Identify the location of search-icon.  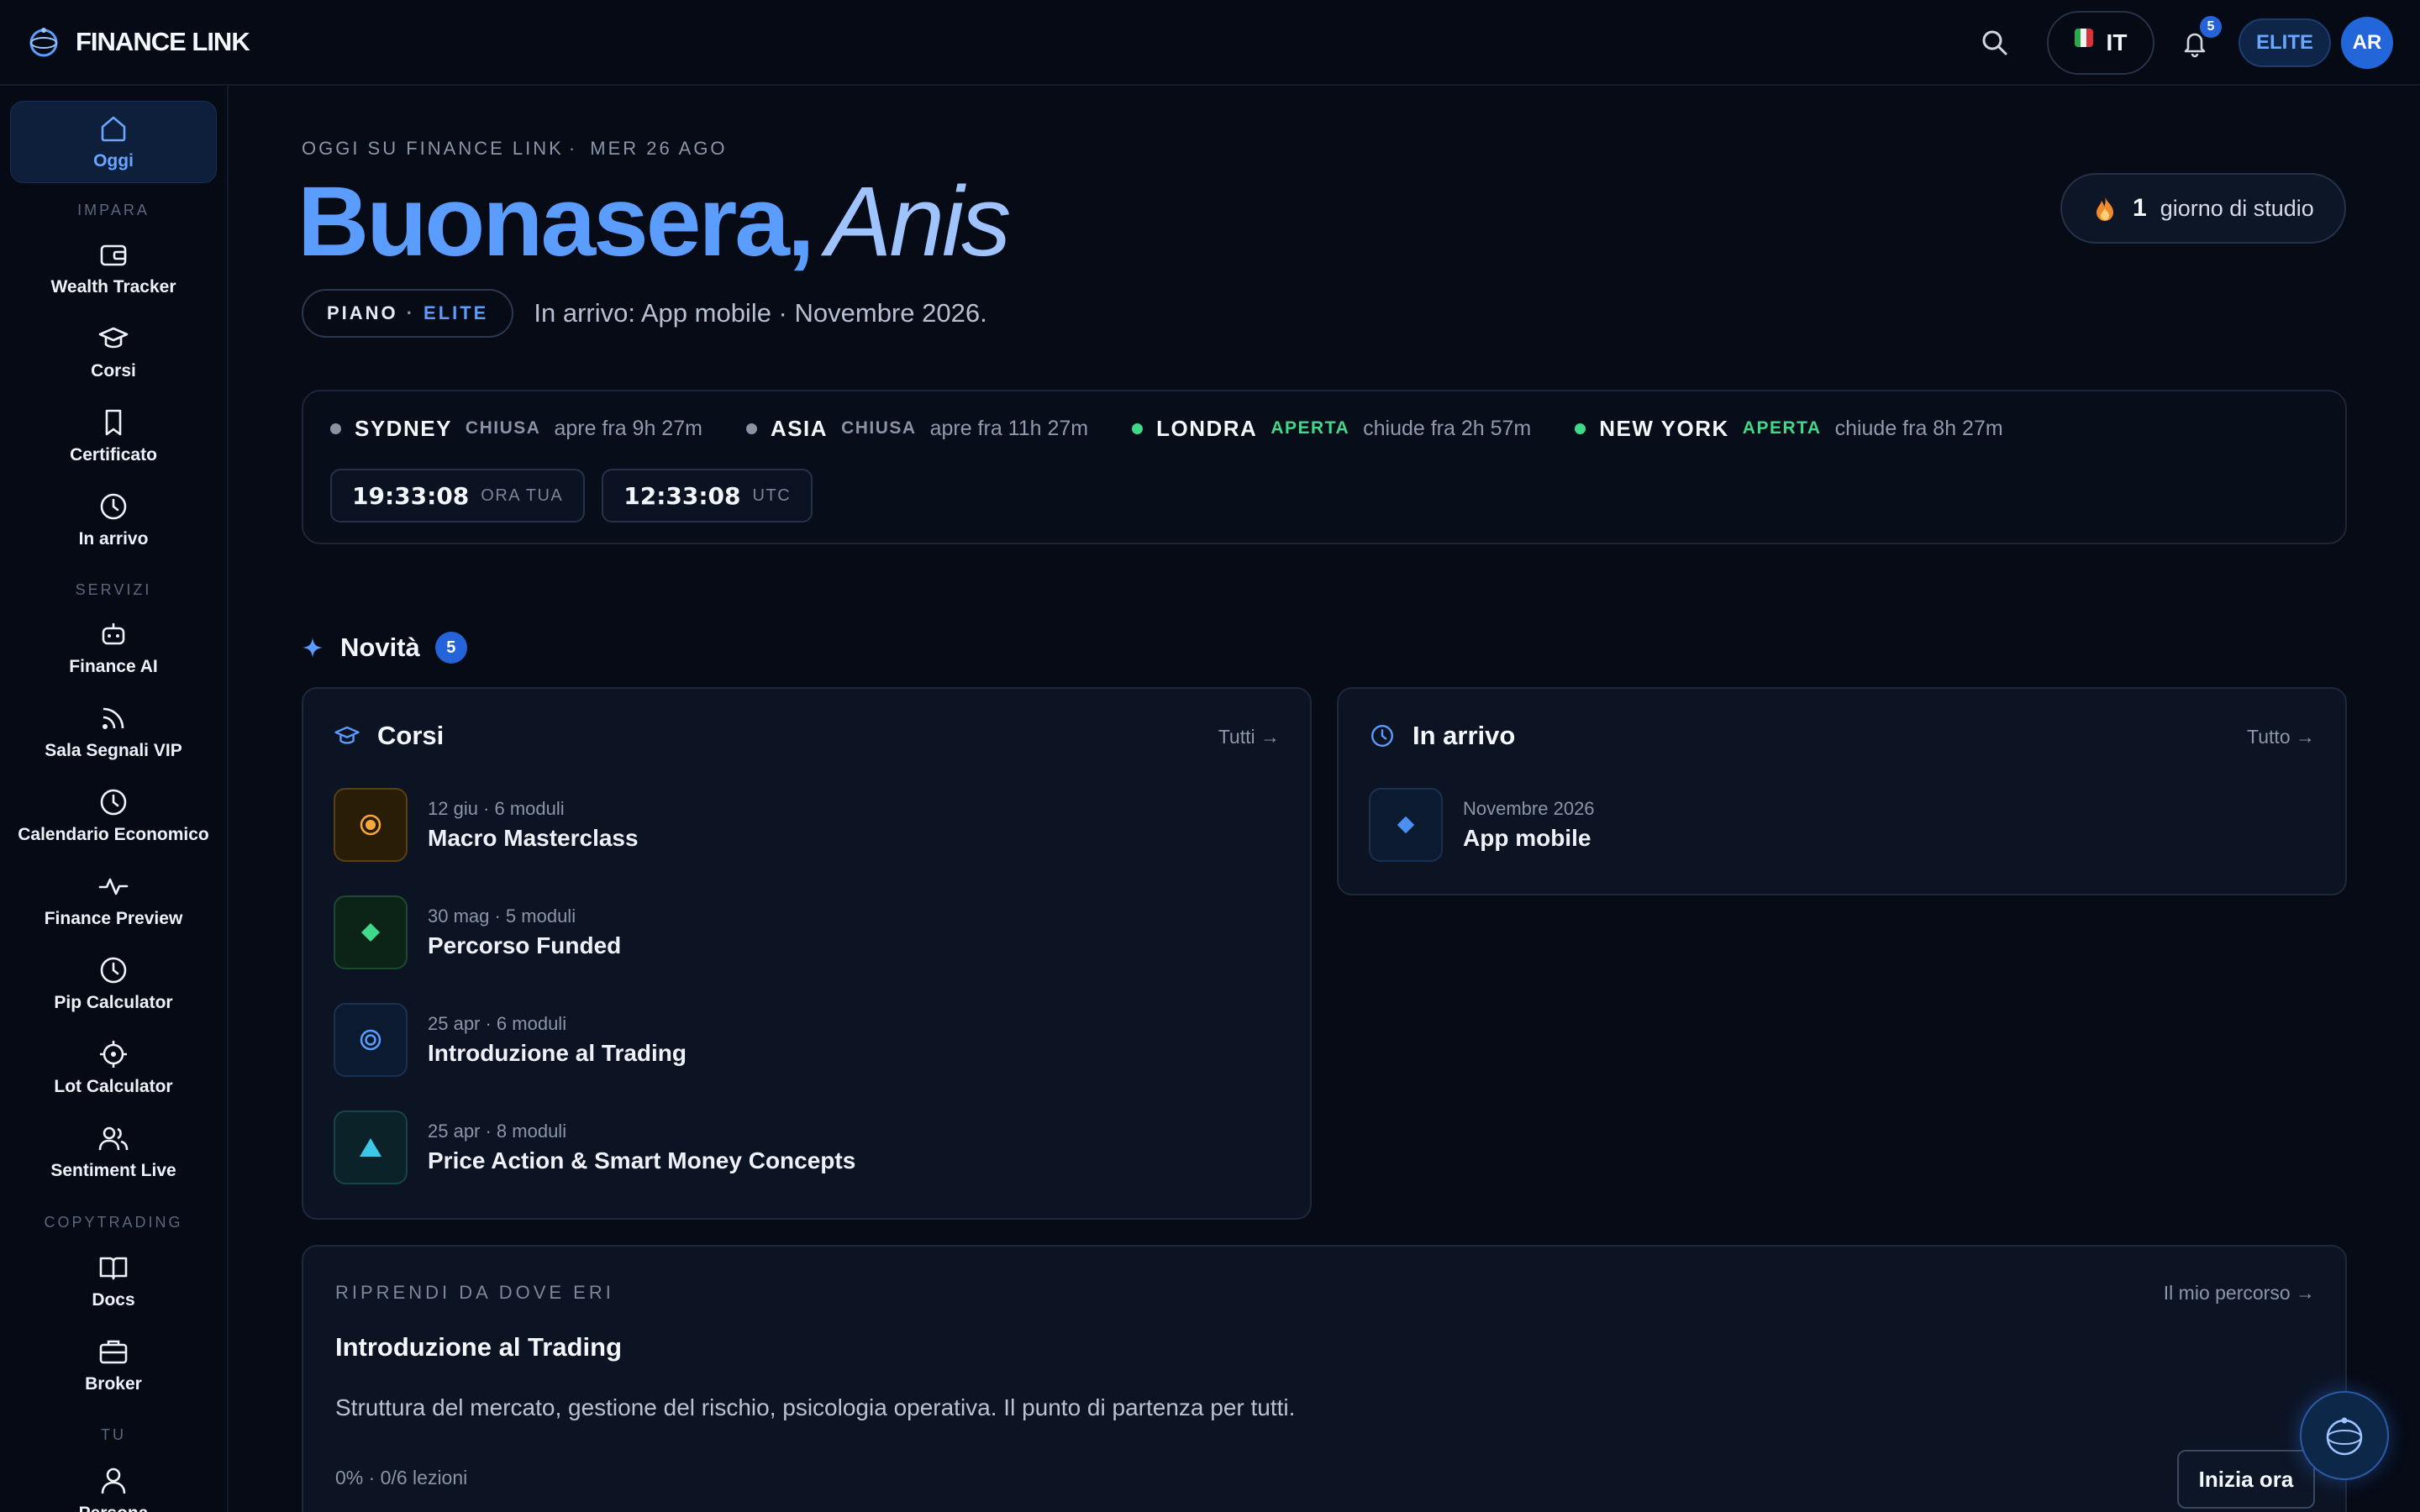
(1995, 43).